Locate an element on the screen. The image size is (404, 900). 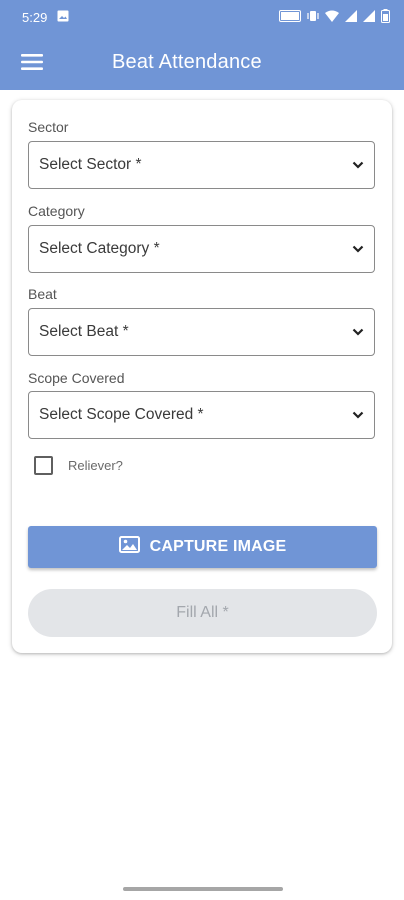
vibrate-icon is located at coordinates (313, 17).